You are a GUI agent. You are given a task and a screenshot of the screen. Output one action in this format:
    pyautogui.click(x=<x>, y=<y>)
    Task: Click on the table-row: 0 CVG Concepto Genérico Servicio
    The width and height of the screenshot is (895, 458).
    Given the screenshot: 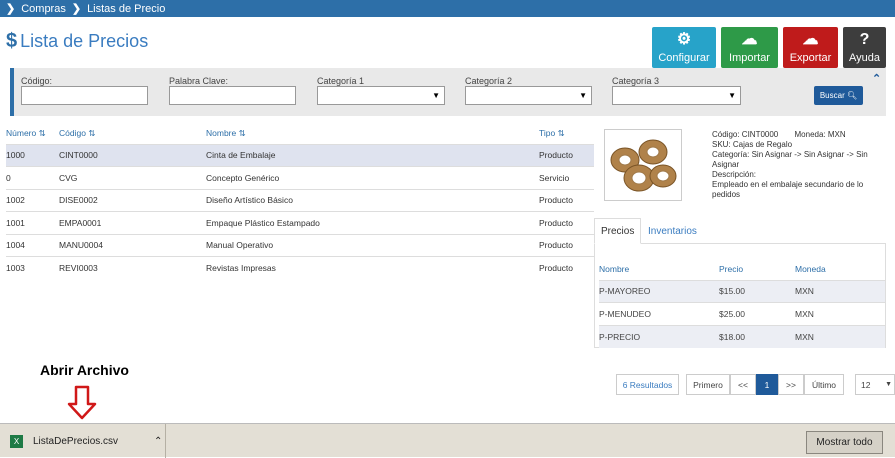 What is the action you would take?
    pyautogui.click(x=300, y=177)
    